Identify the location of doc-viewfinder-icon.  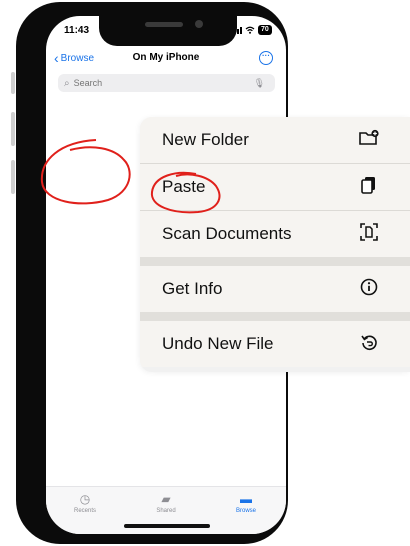
(369, 234).